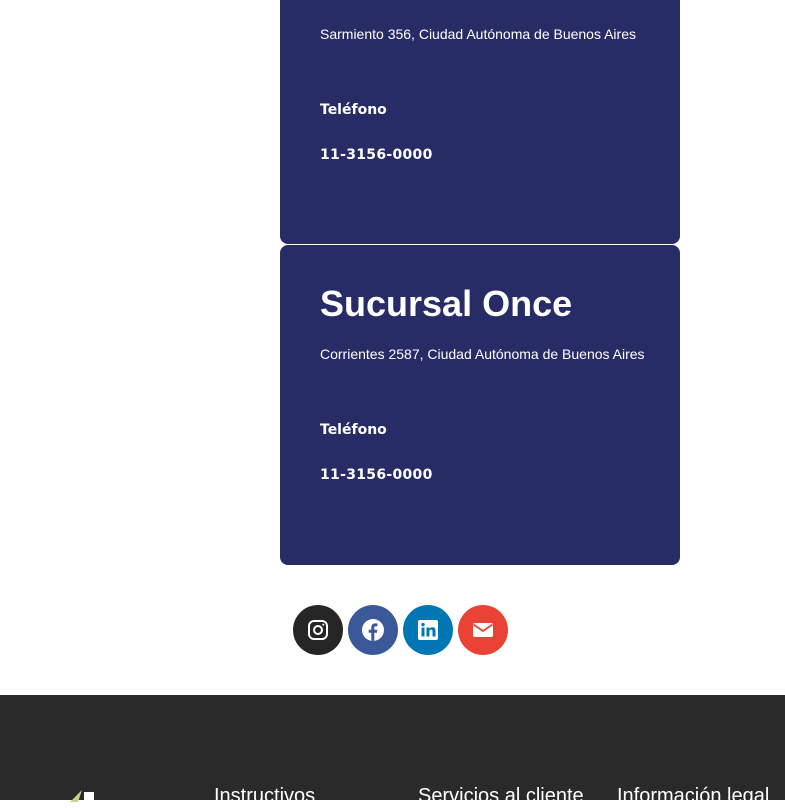 The width and height of the screenshot is (785, 808). Describe the element at coordinates (446, 303) in the screenshot. I see `branch-title: Sucursal Once` at that location.